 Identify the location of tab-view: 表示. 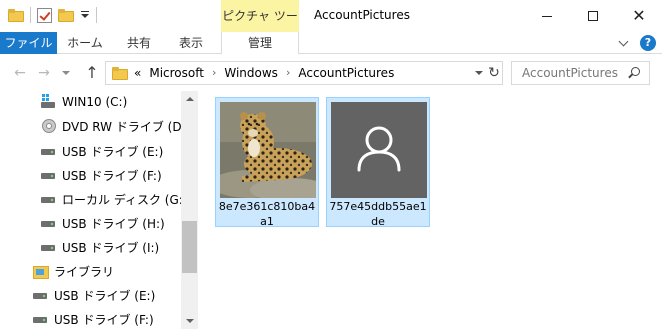
(191, 43).